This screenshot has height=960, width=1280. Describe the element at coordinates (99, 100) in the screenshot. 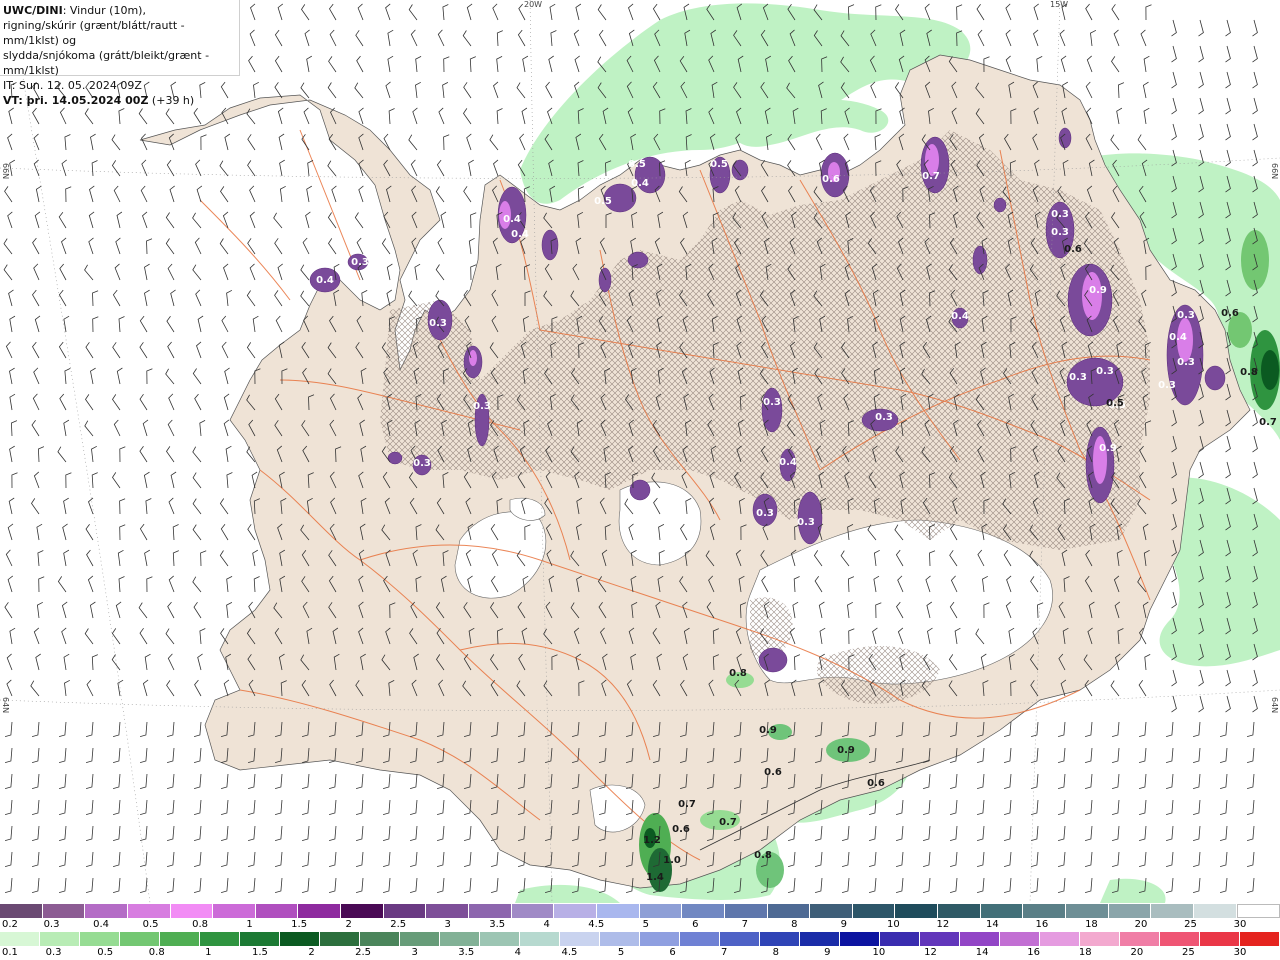

I see `valid-time: VT: þri. 14.05.2024 00Z (+39 h)` at that location.